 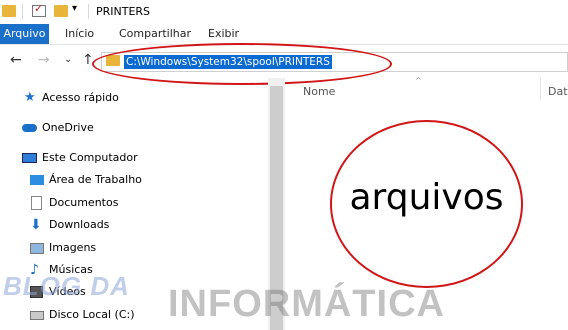 I want to click on watermark-text: INFORMÁTICA, so click(x=306, y=304).